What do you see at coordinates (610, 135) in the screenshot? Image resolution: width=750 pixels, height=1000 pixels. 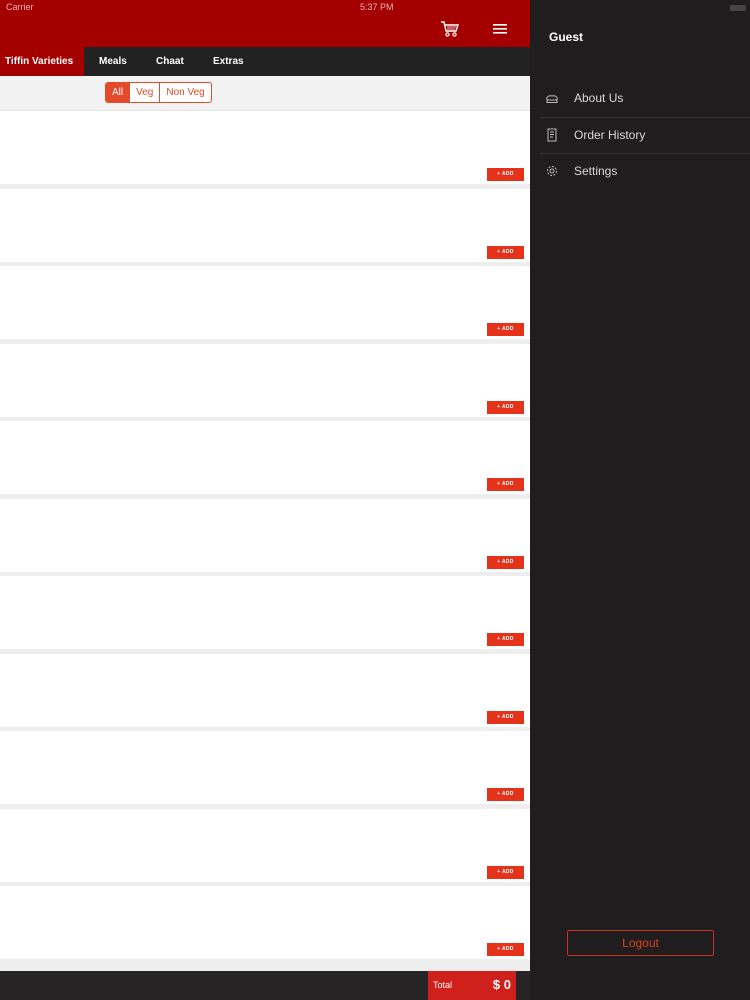 I see `side-menu-item-label: Order History` at bounding box center [610, 135].